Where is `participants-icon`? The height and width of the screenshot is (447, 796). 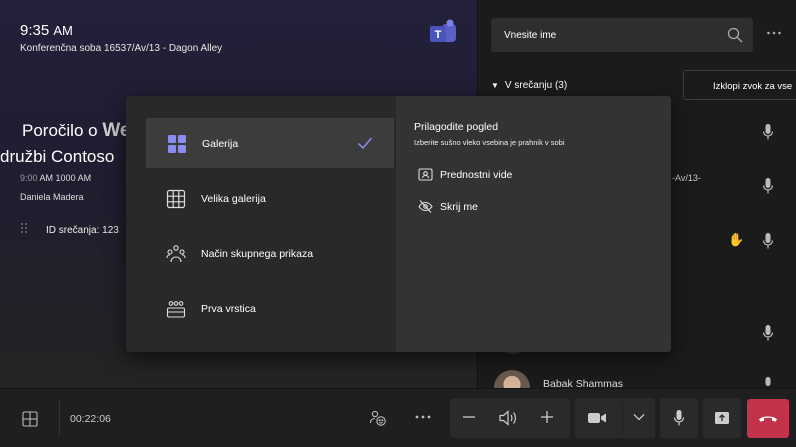 participants-icon is located at coordinates (378, 418).